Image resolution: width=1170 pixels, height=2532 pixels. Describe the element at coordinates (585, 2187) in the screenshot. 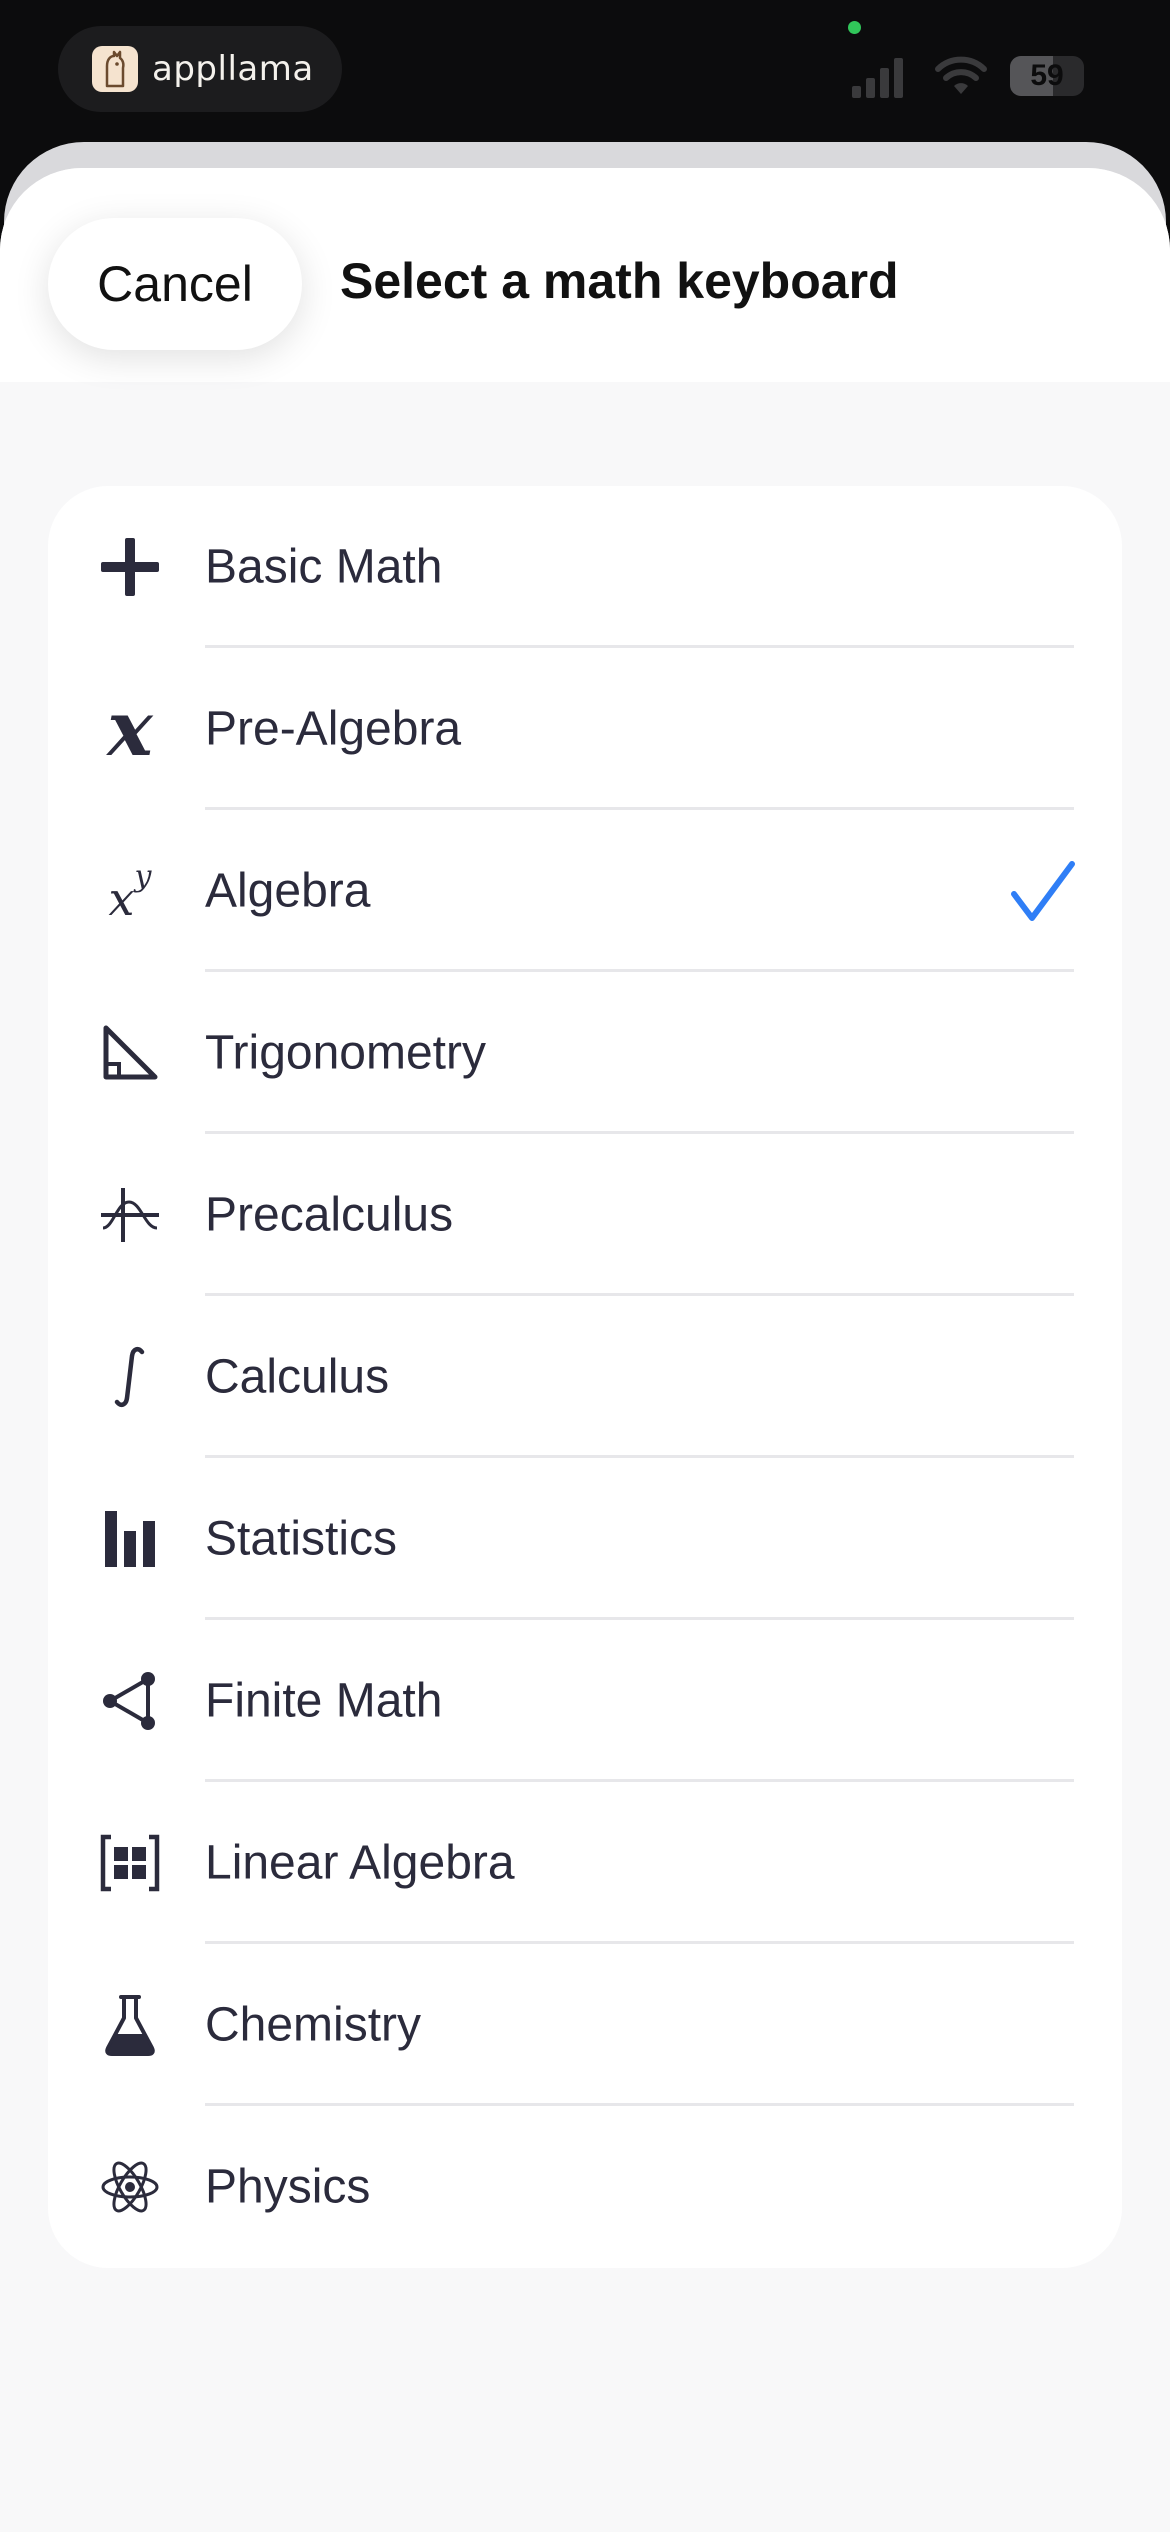

I see `keyboard-item-physics: Physics` at that location.